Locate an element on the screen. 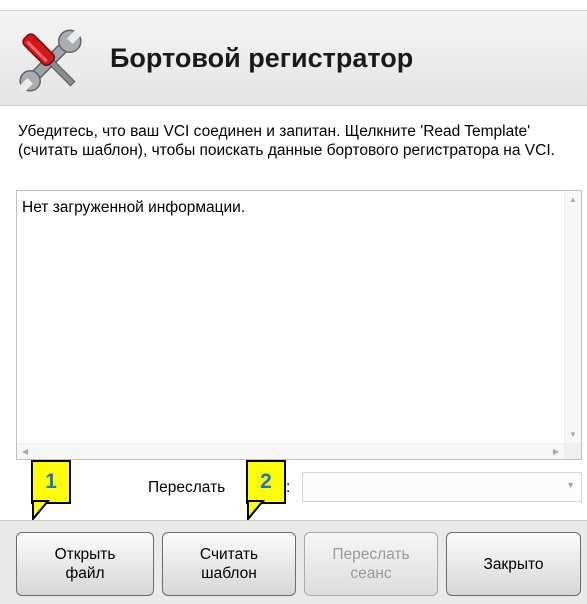 This screenshot has width=587, height=604. forward-session-button: Переслать сеанс is located at coordinates (371, 564).